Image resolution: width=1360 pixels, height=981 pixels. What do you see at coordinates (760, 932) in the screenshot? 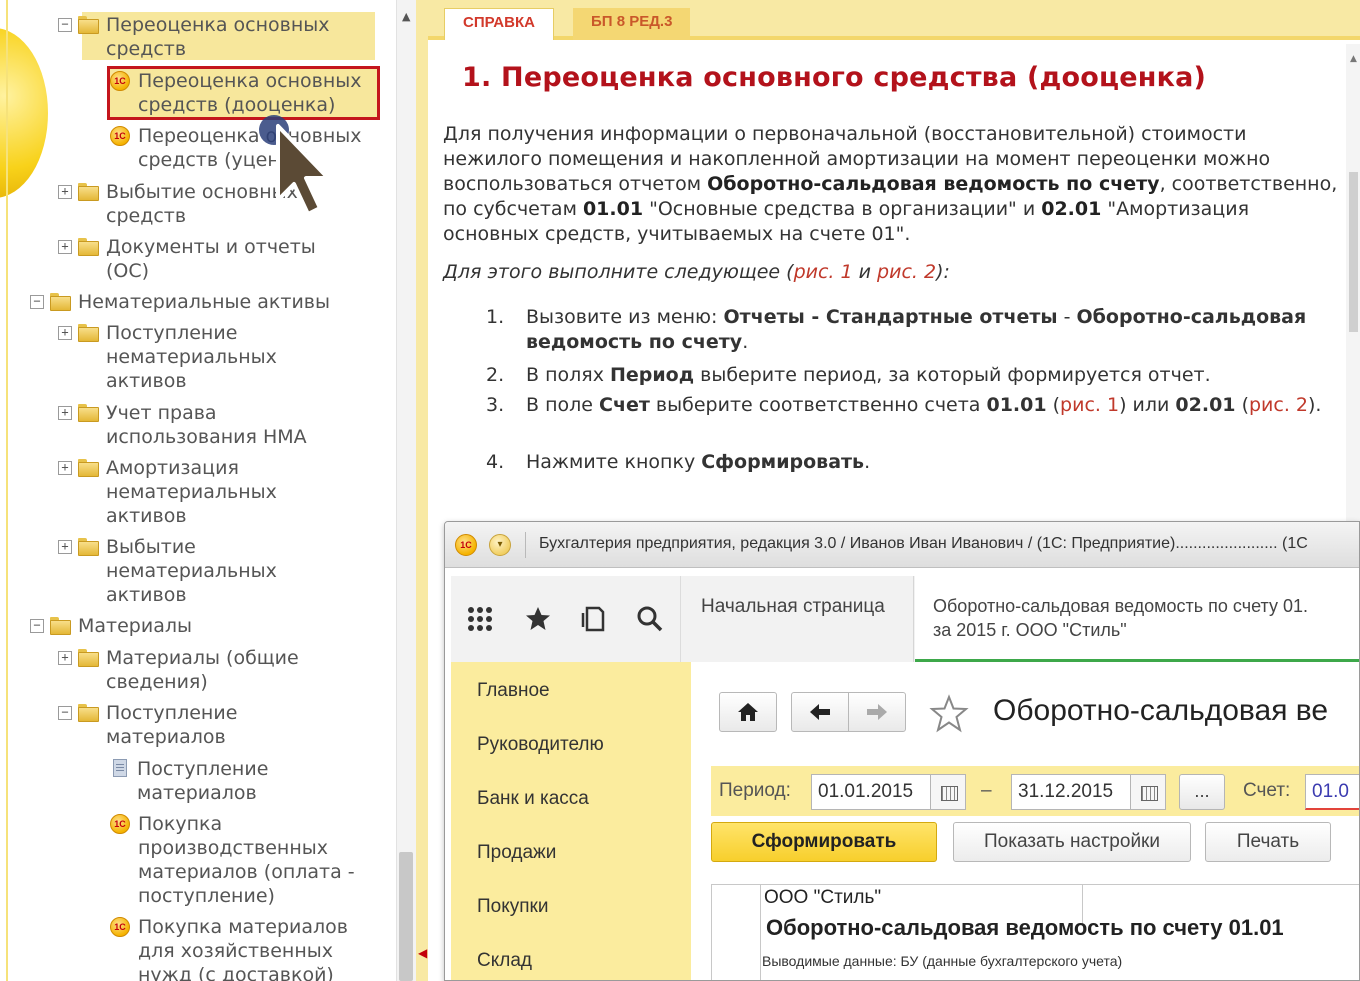
I see `grid-line` at bounding box center [760, 932].